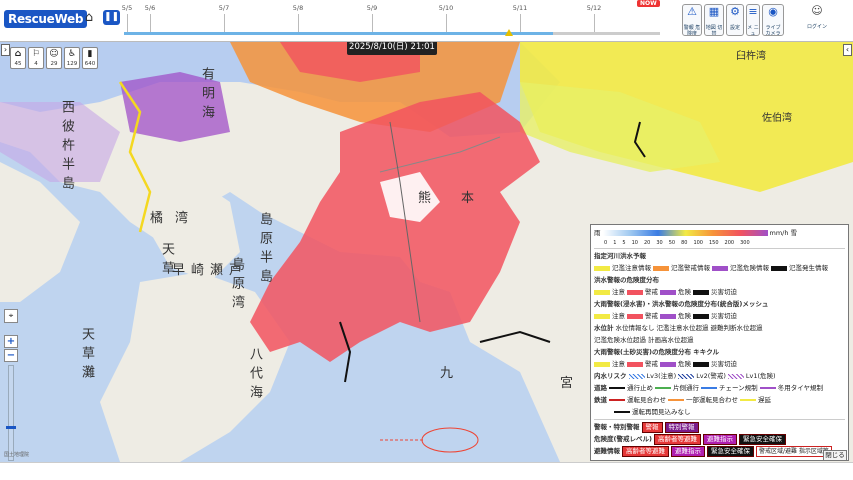  I want to click on legend-item-label: 氾濫危険水位超過, so click(620, 340).